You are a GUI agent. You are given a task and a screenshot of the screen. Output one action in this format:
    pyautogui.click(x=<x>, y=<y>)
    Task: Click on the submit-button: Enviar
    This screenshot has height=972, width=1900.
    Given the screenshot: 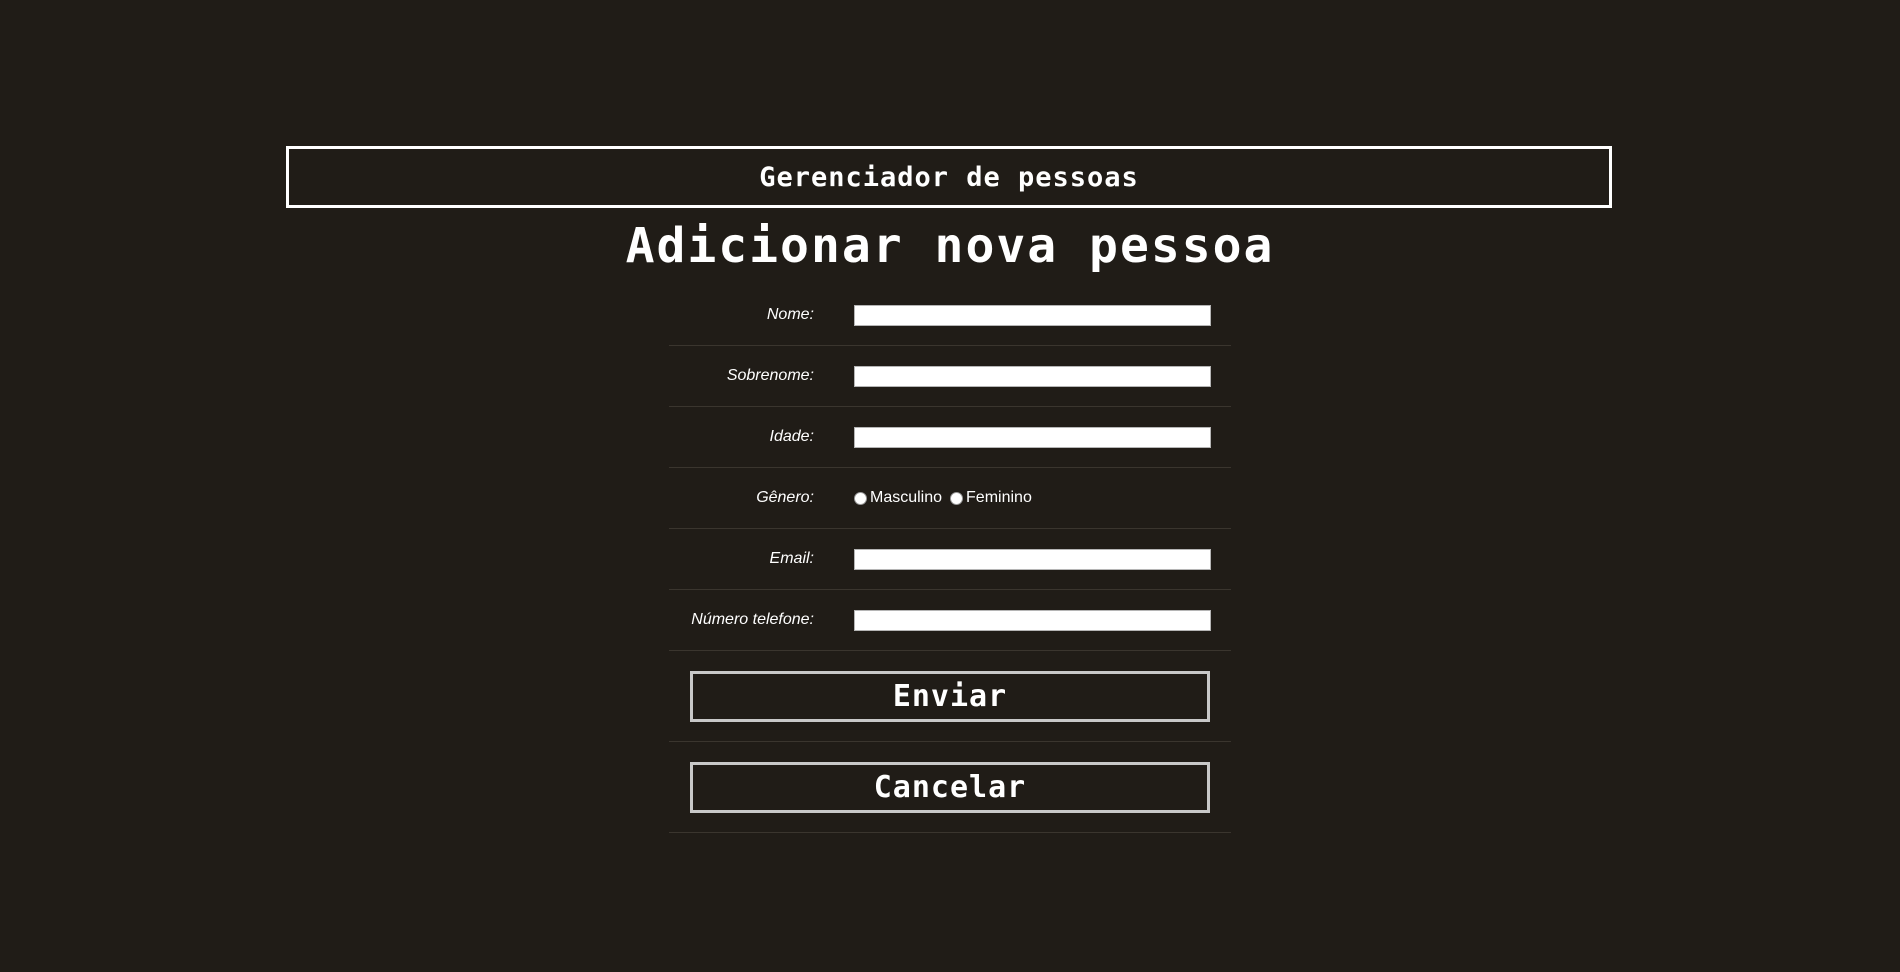 What is the action you would take?
    pyautogui.click(x=950, y=696)
    